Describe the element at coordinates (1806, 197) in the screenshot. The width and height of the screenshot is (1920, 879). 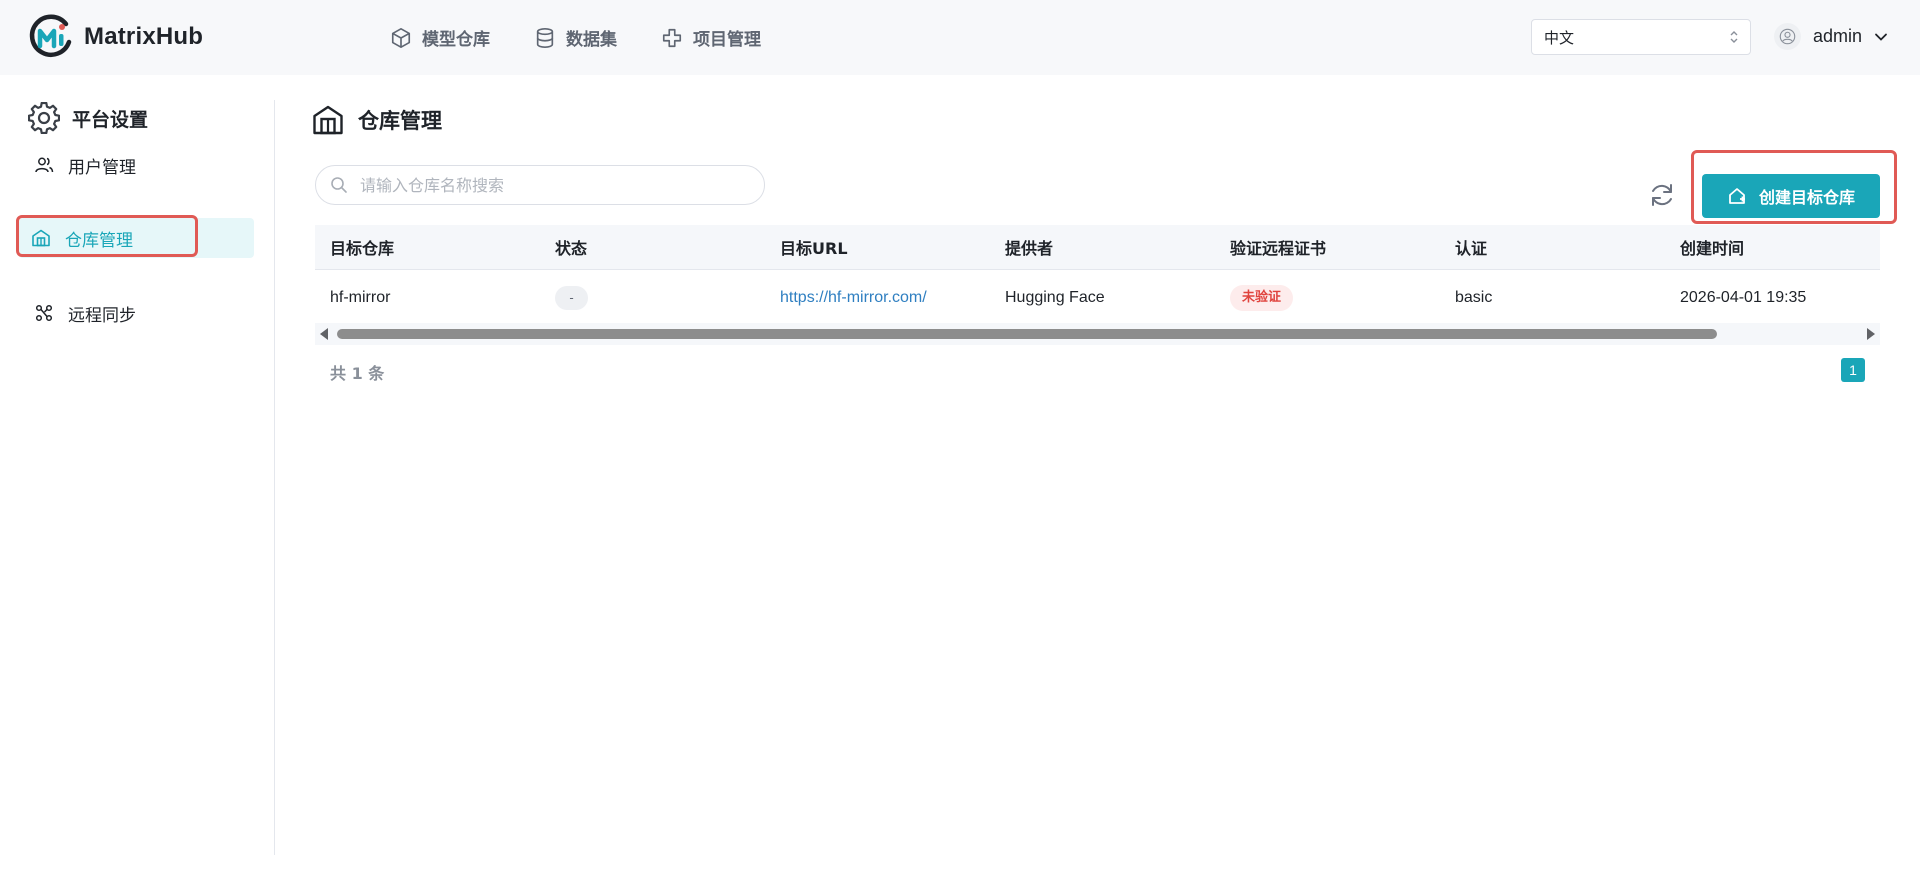
I see `create-button-label: 创建目标仓库` at that location.